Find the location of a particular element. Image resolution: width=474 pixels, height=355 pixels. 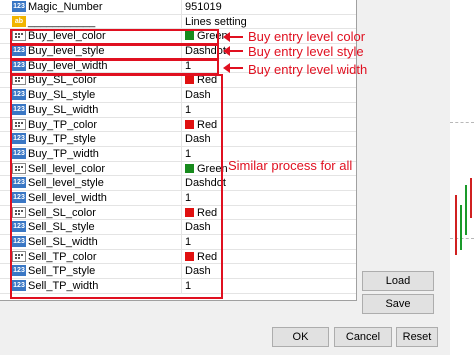

param-value-text: 951019 is located at coordinates (203, 7).